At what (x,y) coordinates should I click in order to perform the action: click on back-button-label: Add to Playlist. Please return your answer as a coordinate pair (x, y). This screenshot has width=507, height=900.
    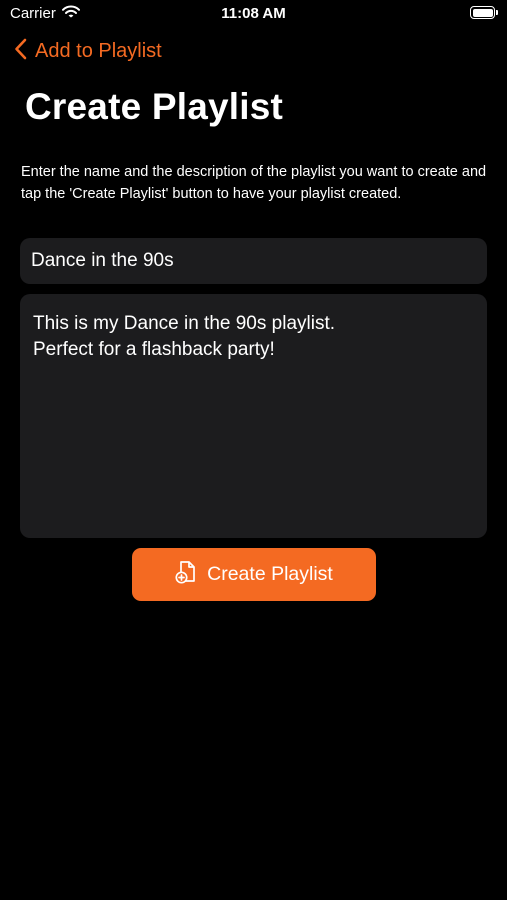
    Looking at the image, I should click on (98, 51).